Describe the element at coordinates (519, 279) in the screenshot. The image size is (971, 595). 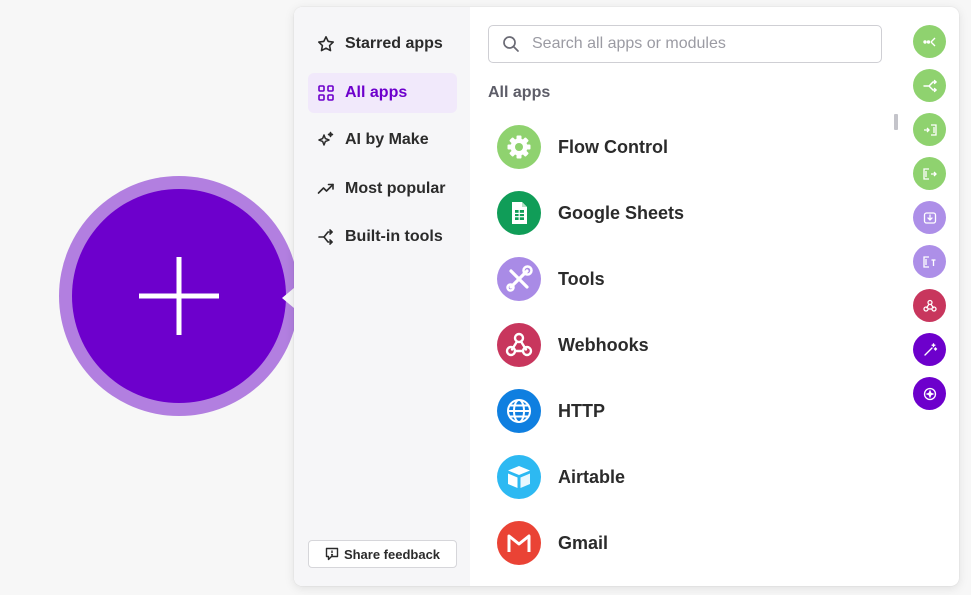
I see `wrench-screwdriver-icon` at that location.